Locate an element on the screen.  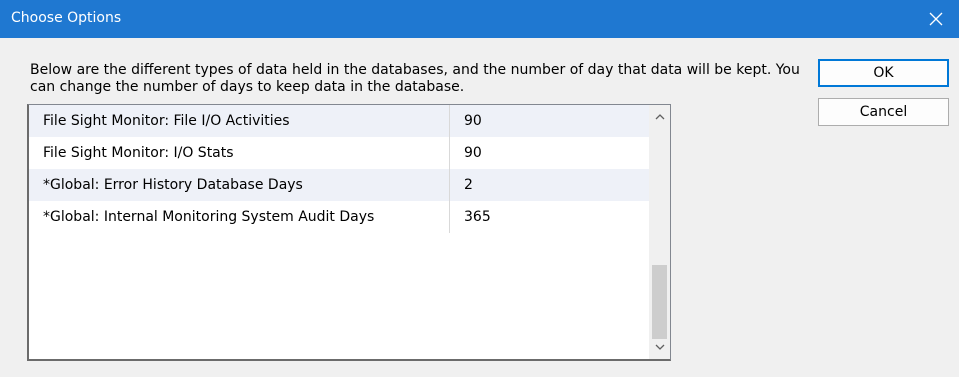
chevron-down-icon is located at coordinates (659, 347).